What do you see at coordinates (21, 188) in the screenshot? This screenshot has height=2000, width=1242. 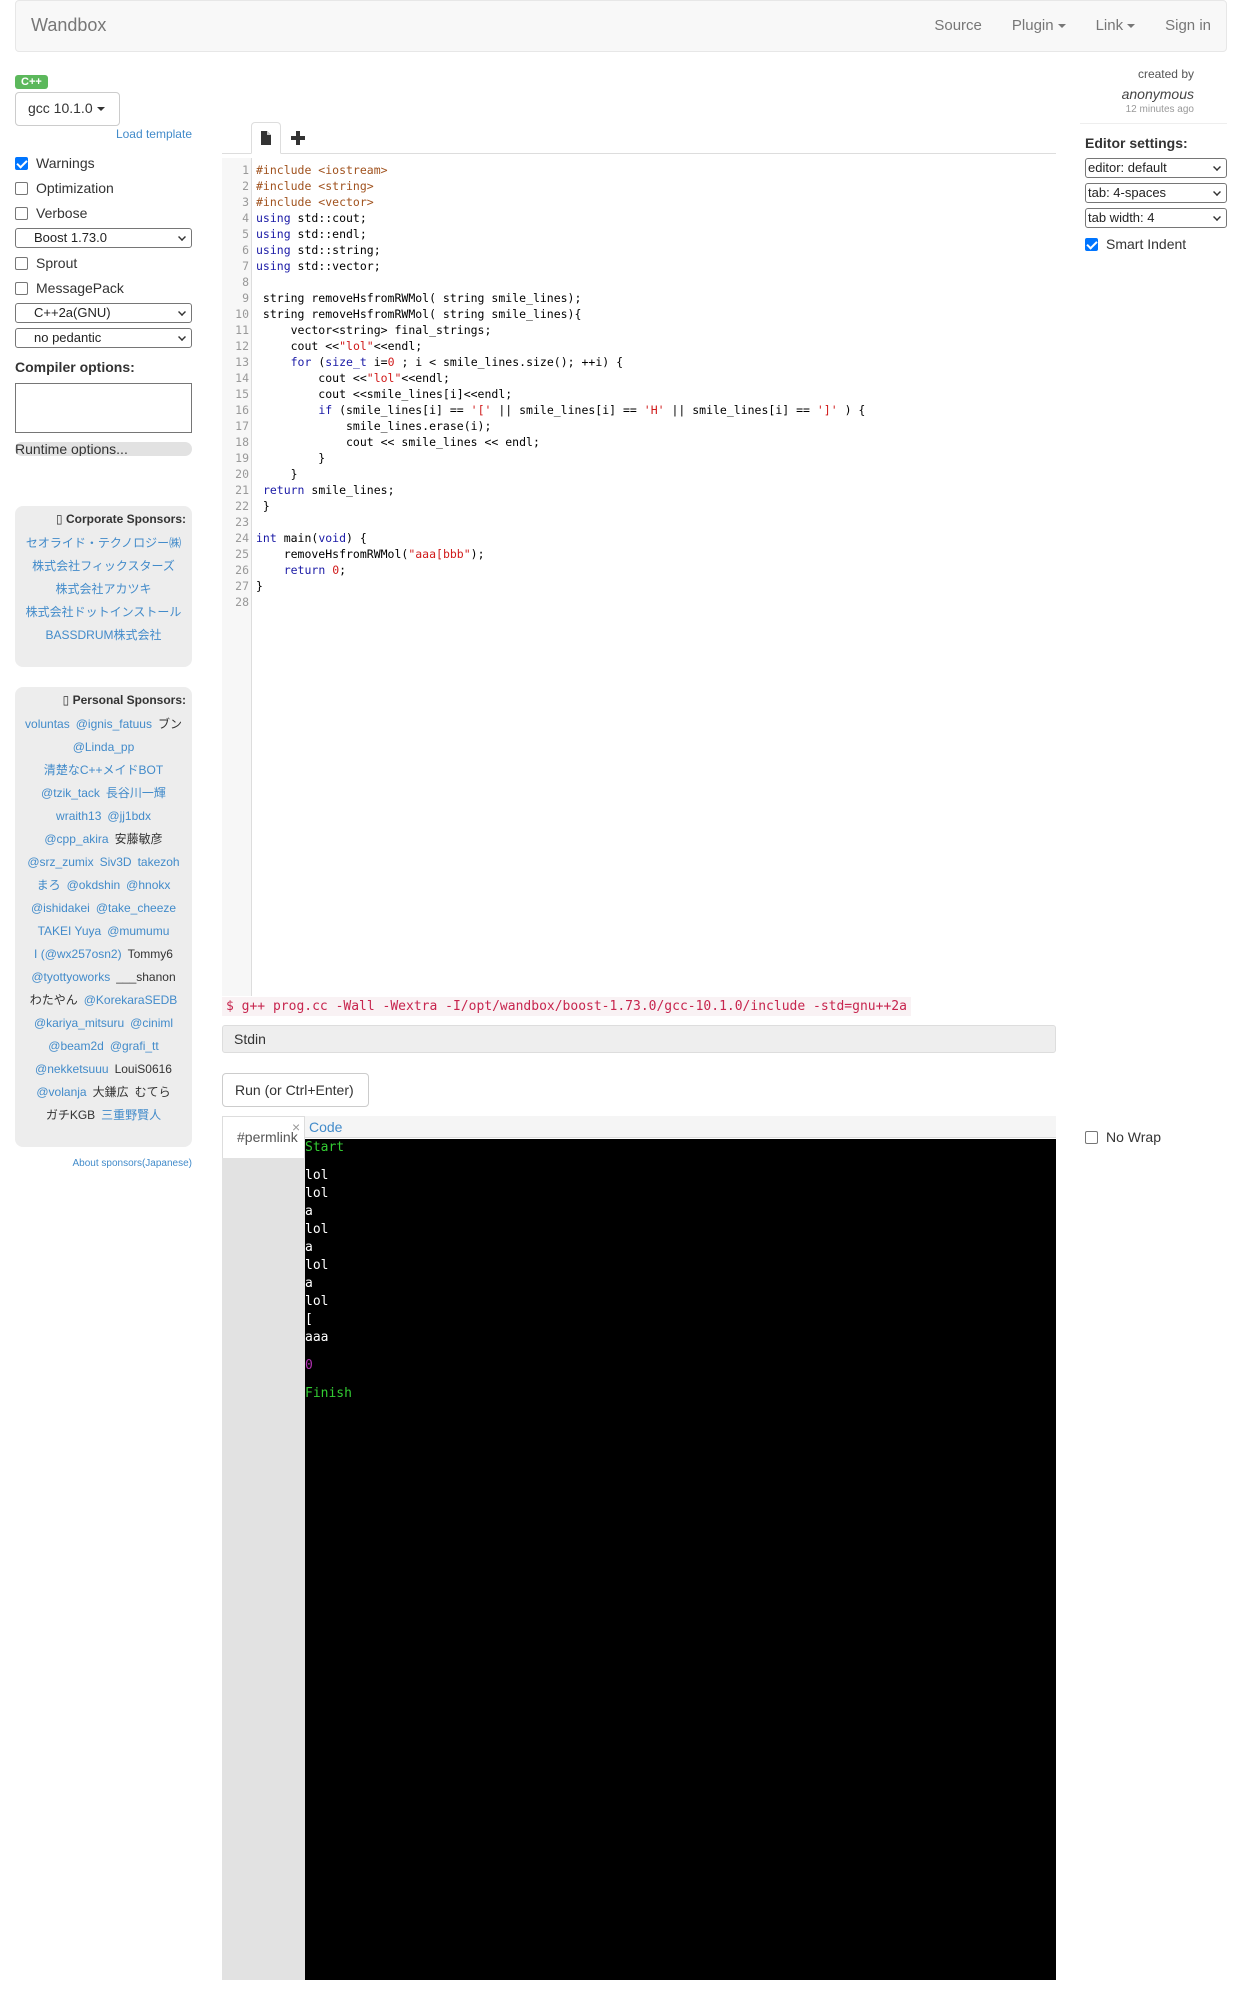 I see `optimization-checkbox` at bounding box center [21, 188].